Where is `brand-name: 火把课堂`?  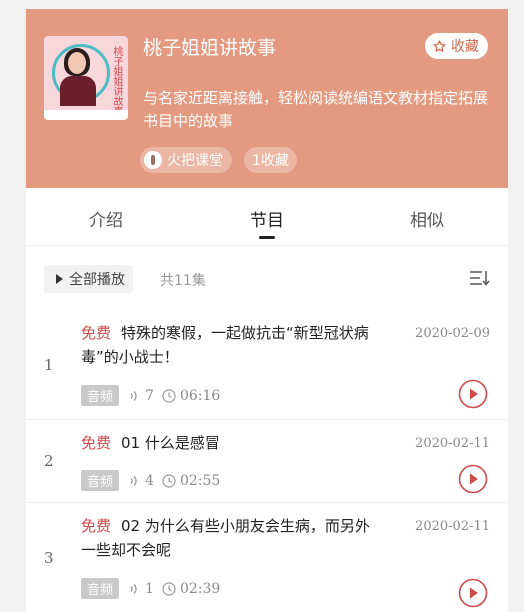 brand-name: 火把课堂 is located at coordinates (195, 161).